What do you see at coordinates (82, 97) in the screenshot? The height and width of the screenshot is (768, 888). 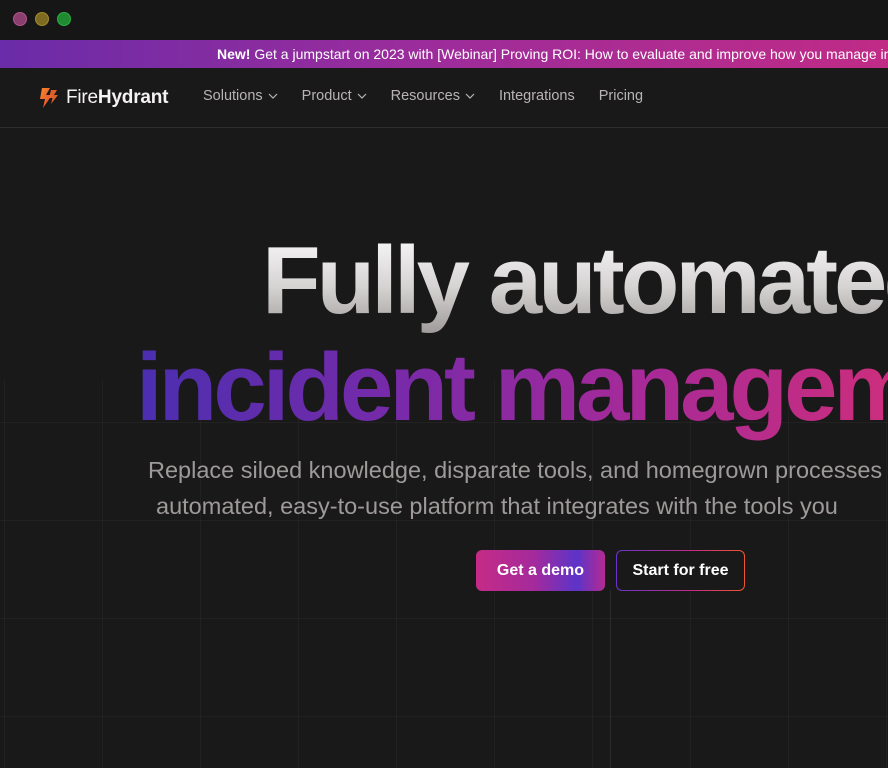 I see `logo-wordmark-fire: Fire` at bounding box center [82, 97].